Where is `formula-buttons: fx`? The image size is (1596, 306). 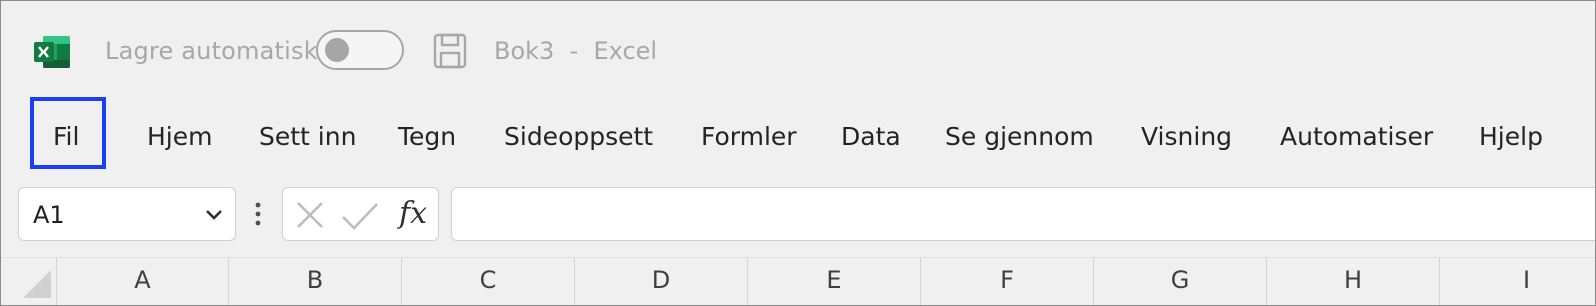 formula-buttons: fx is located at coordinates (360, 214).